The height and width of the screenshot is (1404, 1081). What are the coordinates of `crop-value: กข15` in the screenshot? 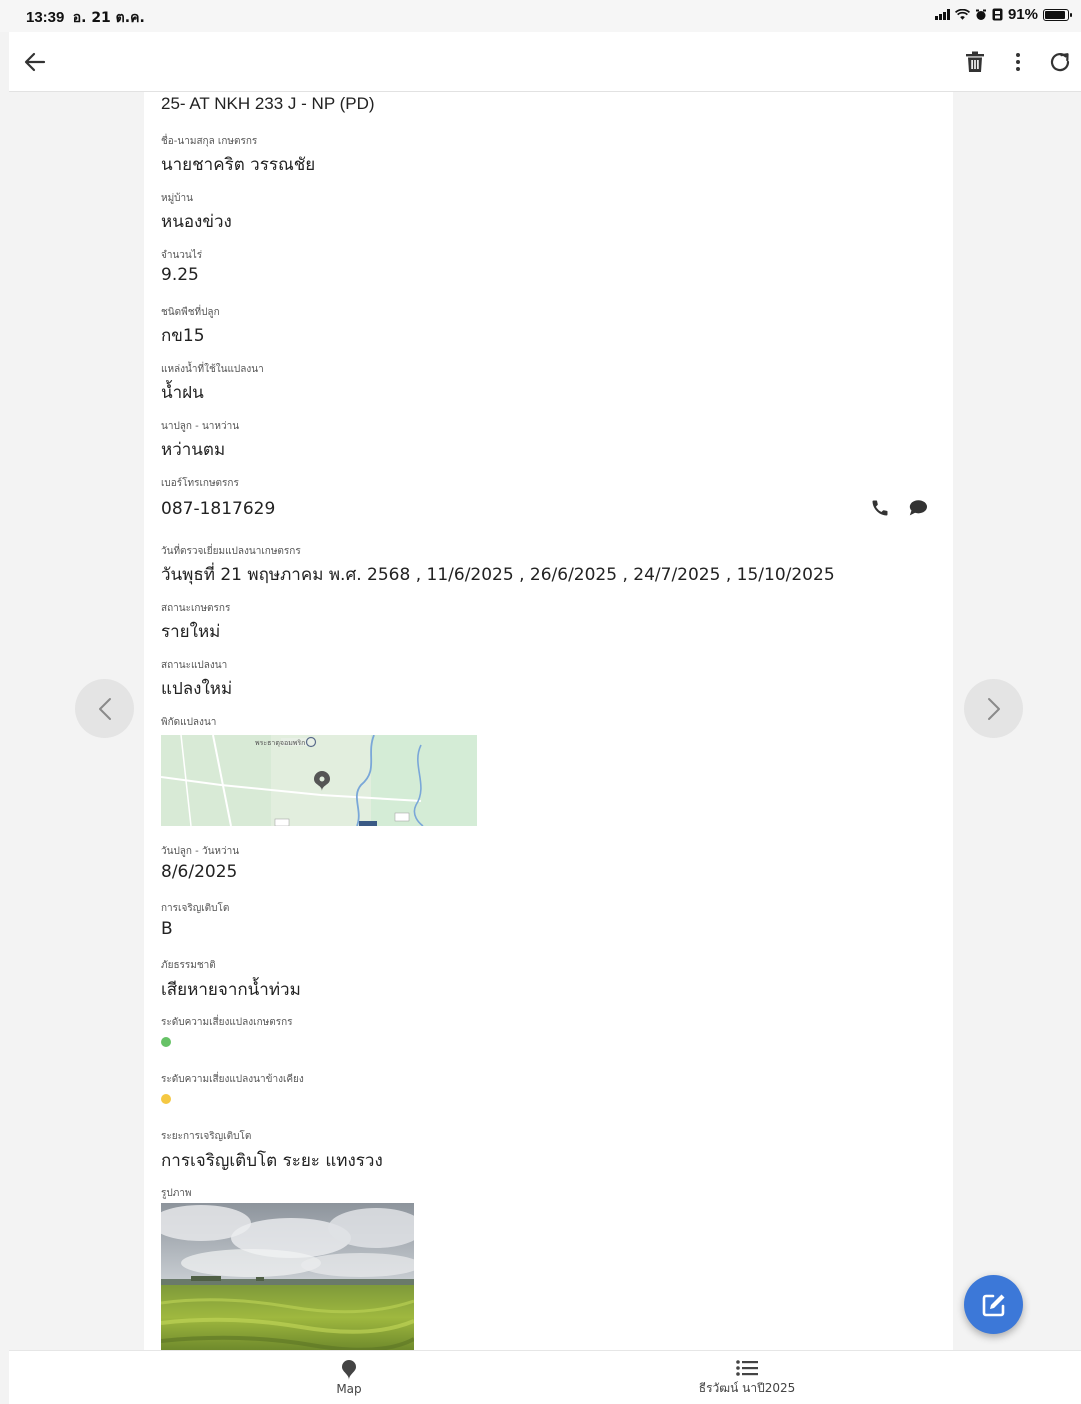 It's located at (183, 336).